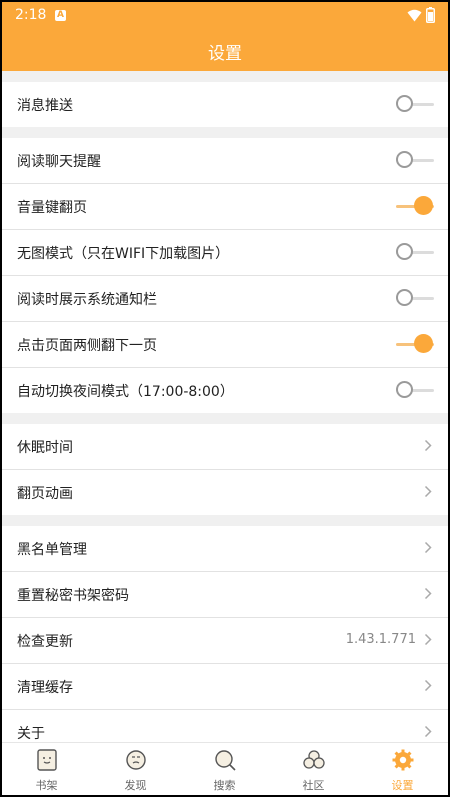  I want to click on settings-row: 黑名单管理, so click(225, 549).